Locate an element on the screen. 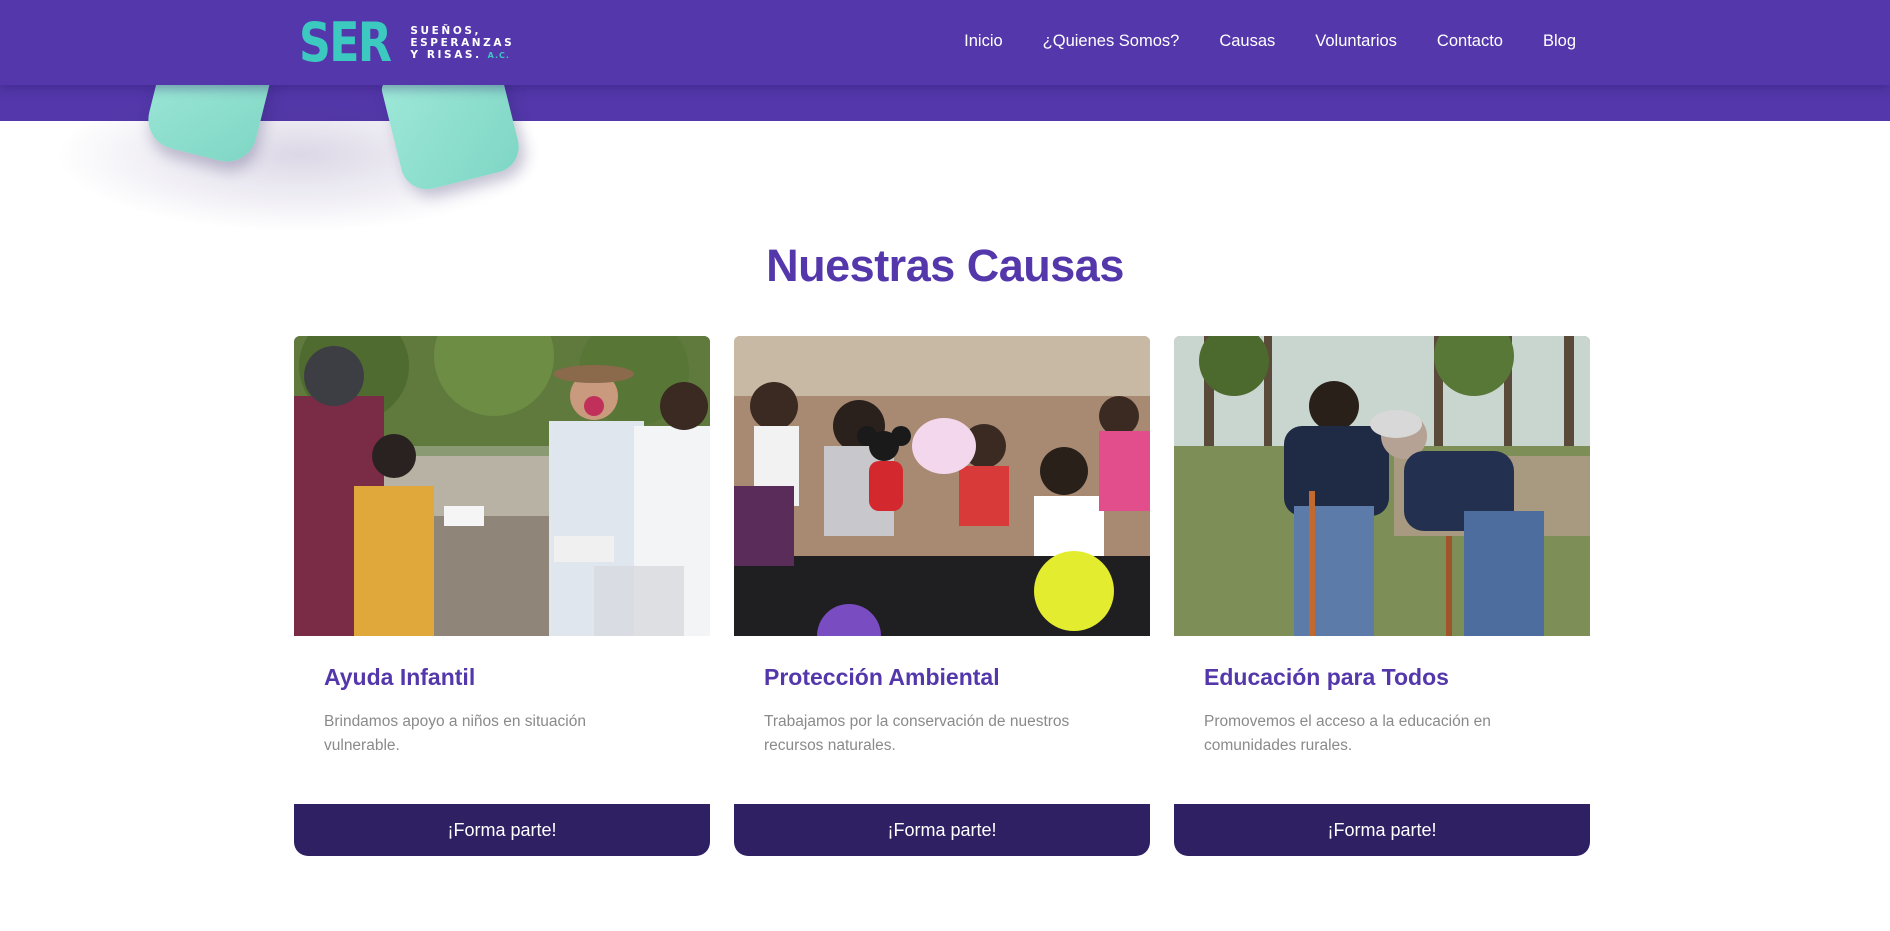 The image size is (1890, 931). logo-suffix: A.C. is located at coordinates (498, 55).